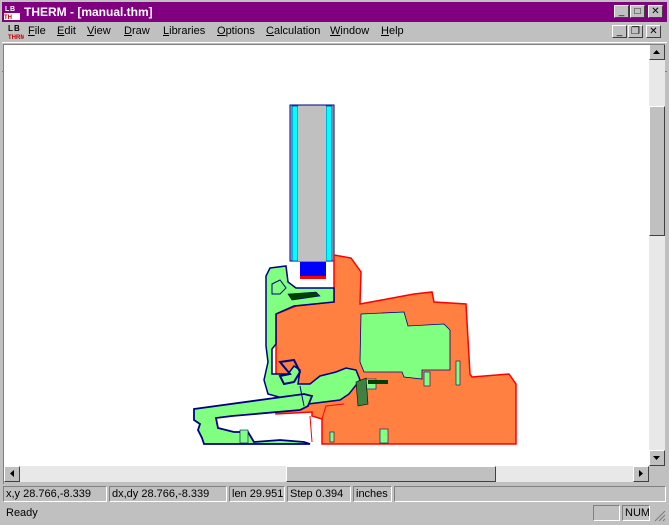 Image resolution: width=669 pixels, height=525 pixels. I want to click on size-grip, so click(659, 515).